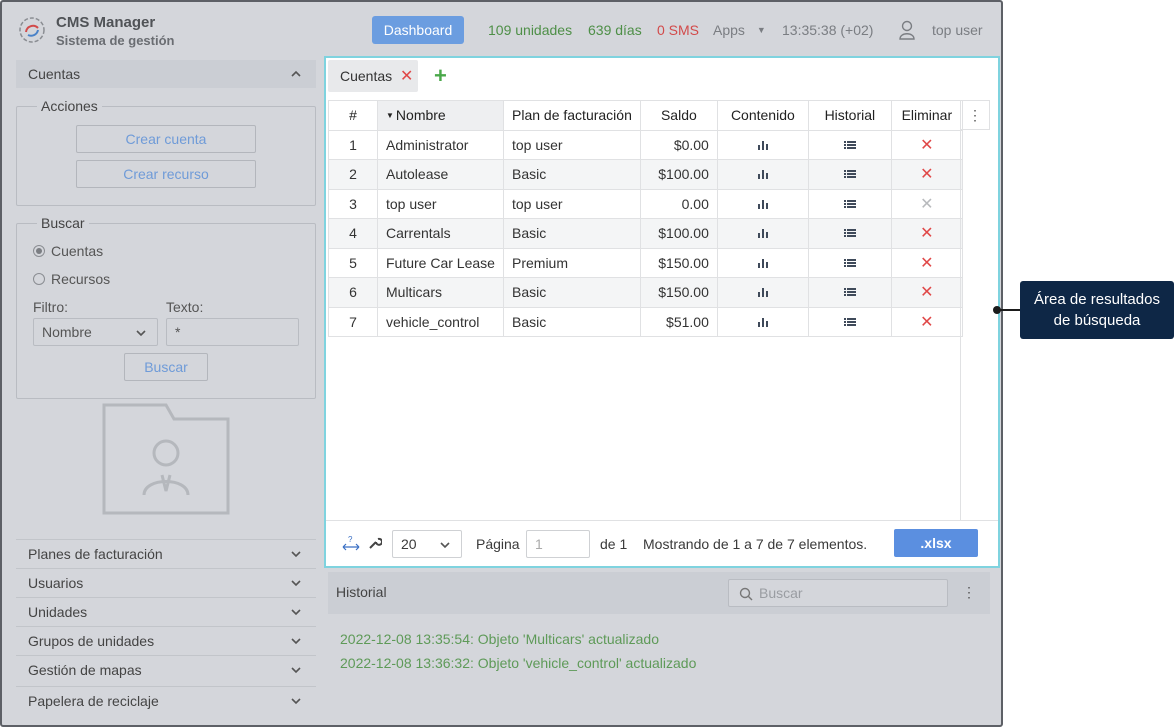 The image size is (1176, 727). I want to click on page-number-input: 1, so click(558, 544).